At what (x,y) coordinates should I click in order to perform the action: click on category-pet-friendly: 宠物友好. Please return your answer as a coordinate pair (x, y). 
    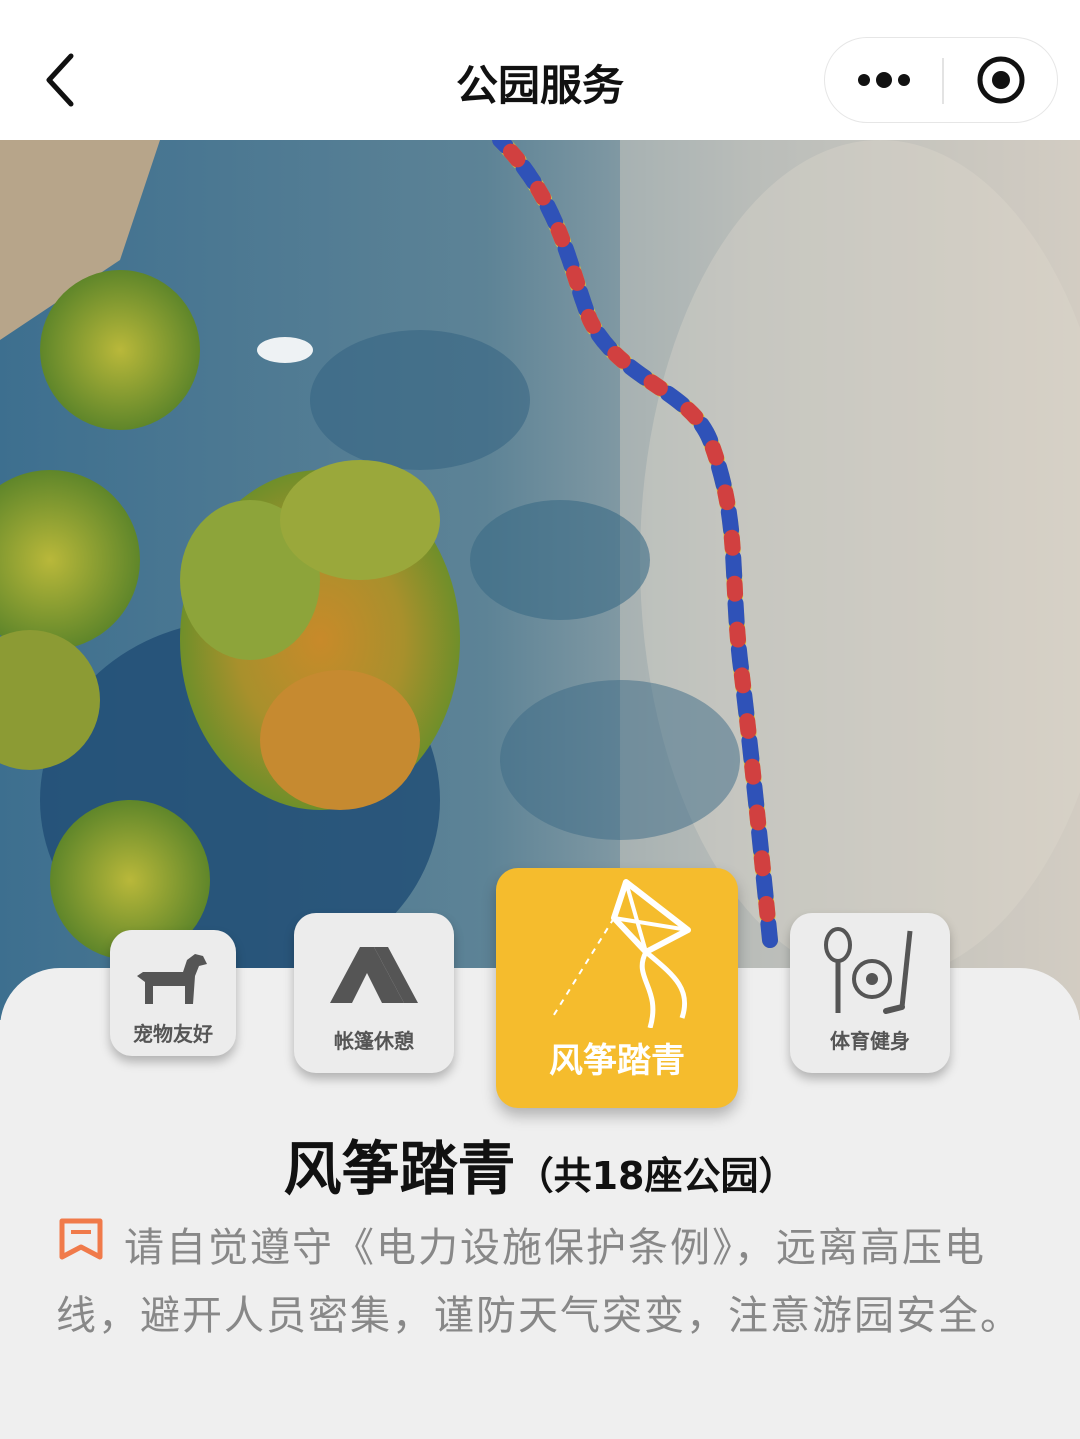
    Looking at the image, I should click on (173, 993).